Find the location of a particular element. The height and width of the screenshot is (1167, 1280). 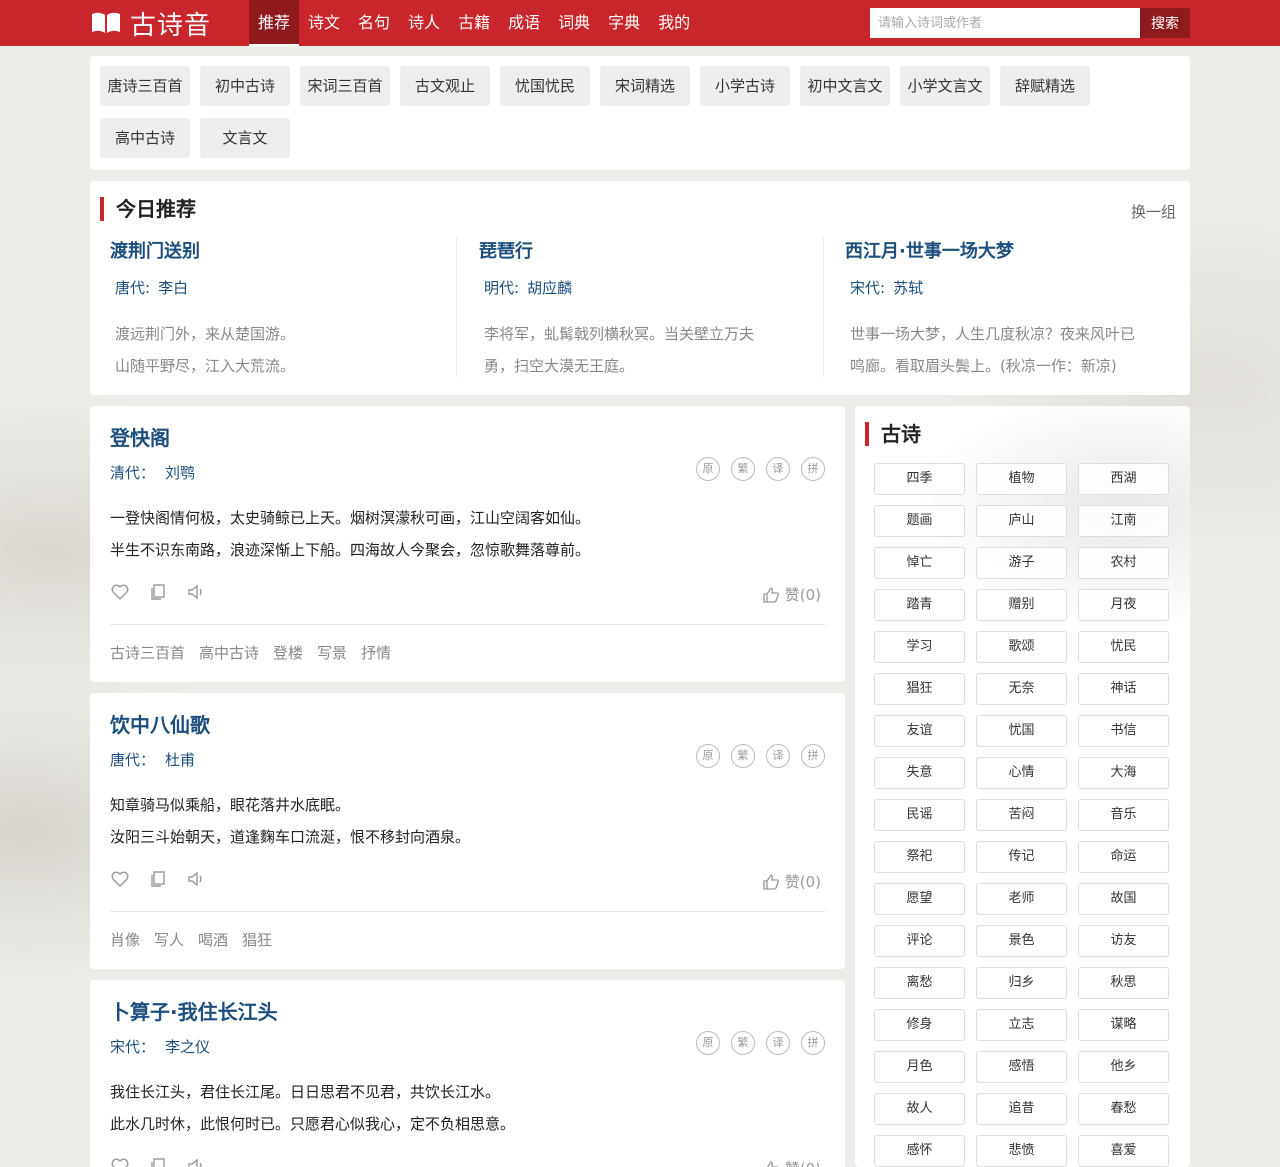

poem-tag: 登楼 is located at coordinates (288, 652).